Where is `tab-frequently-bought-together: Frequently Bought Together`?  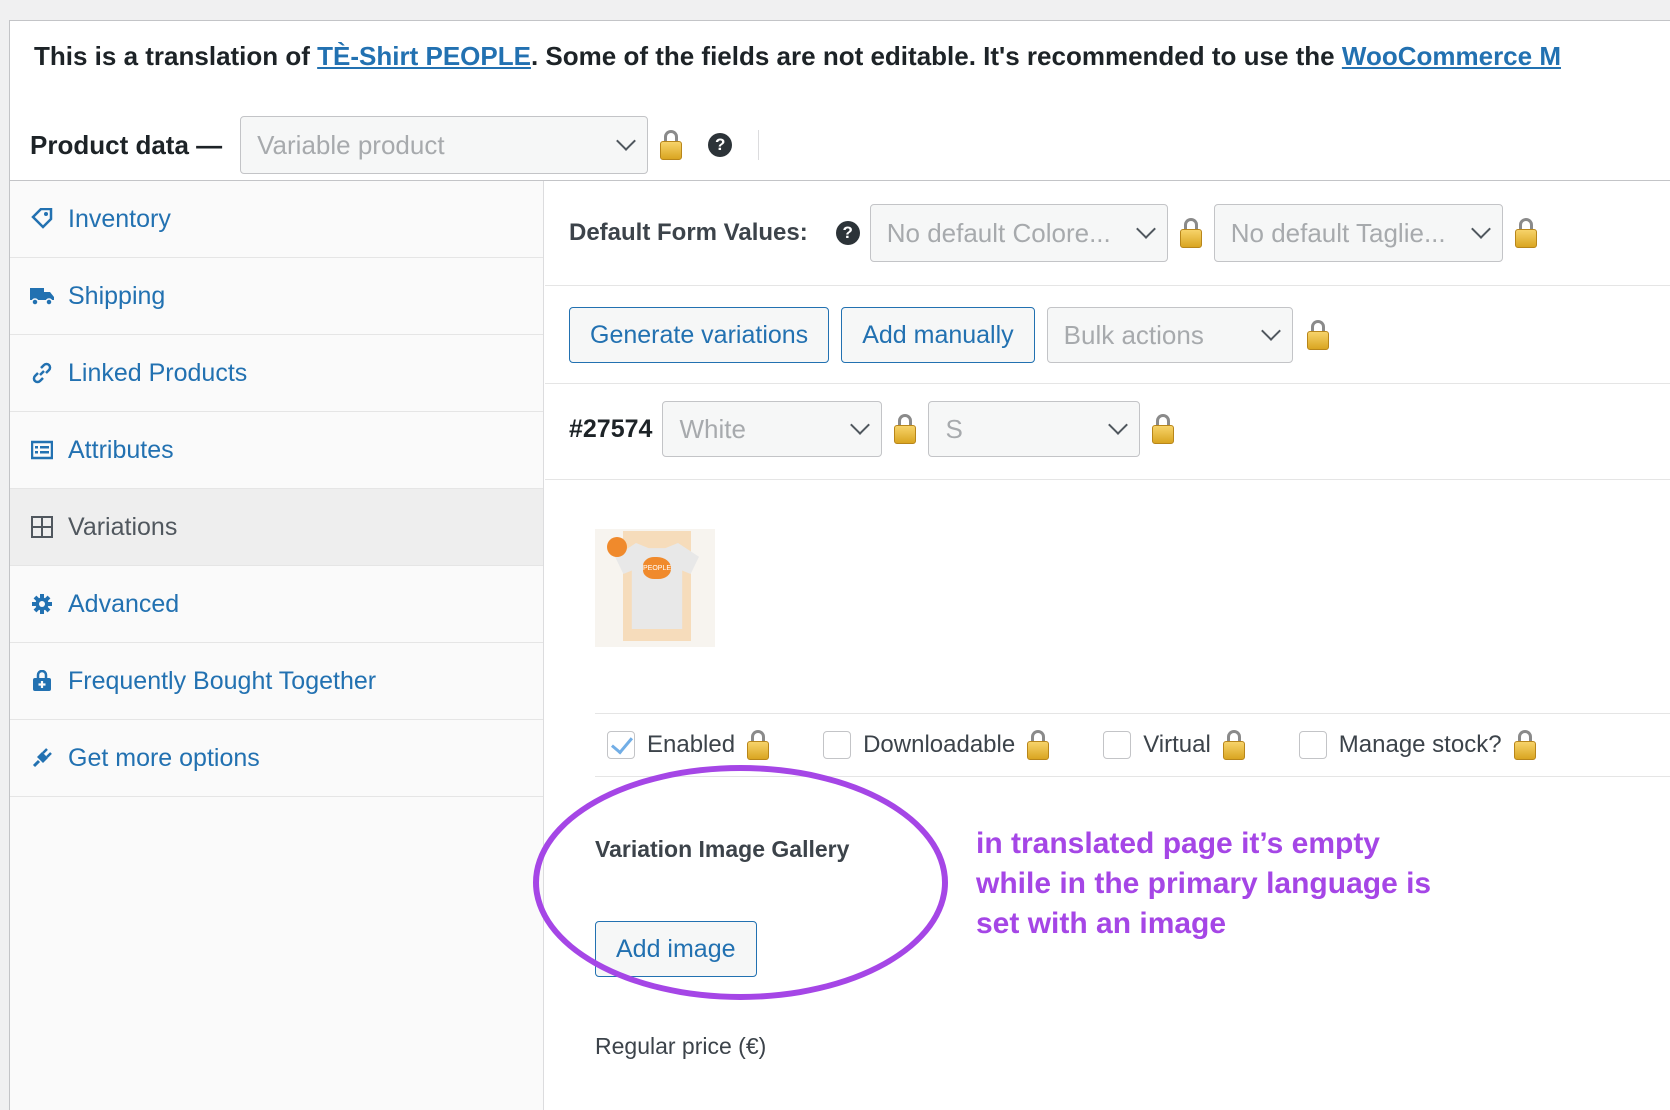
tab-frequently-bought-together: Frequently Bought Together is located at coordinates (276, 681).